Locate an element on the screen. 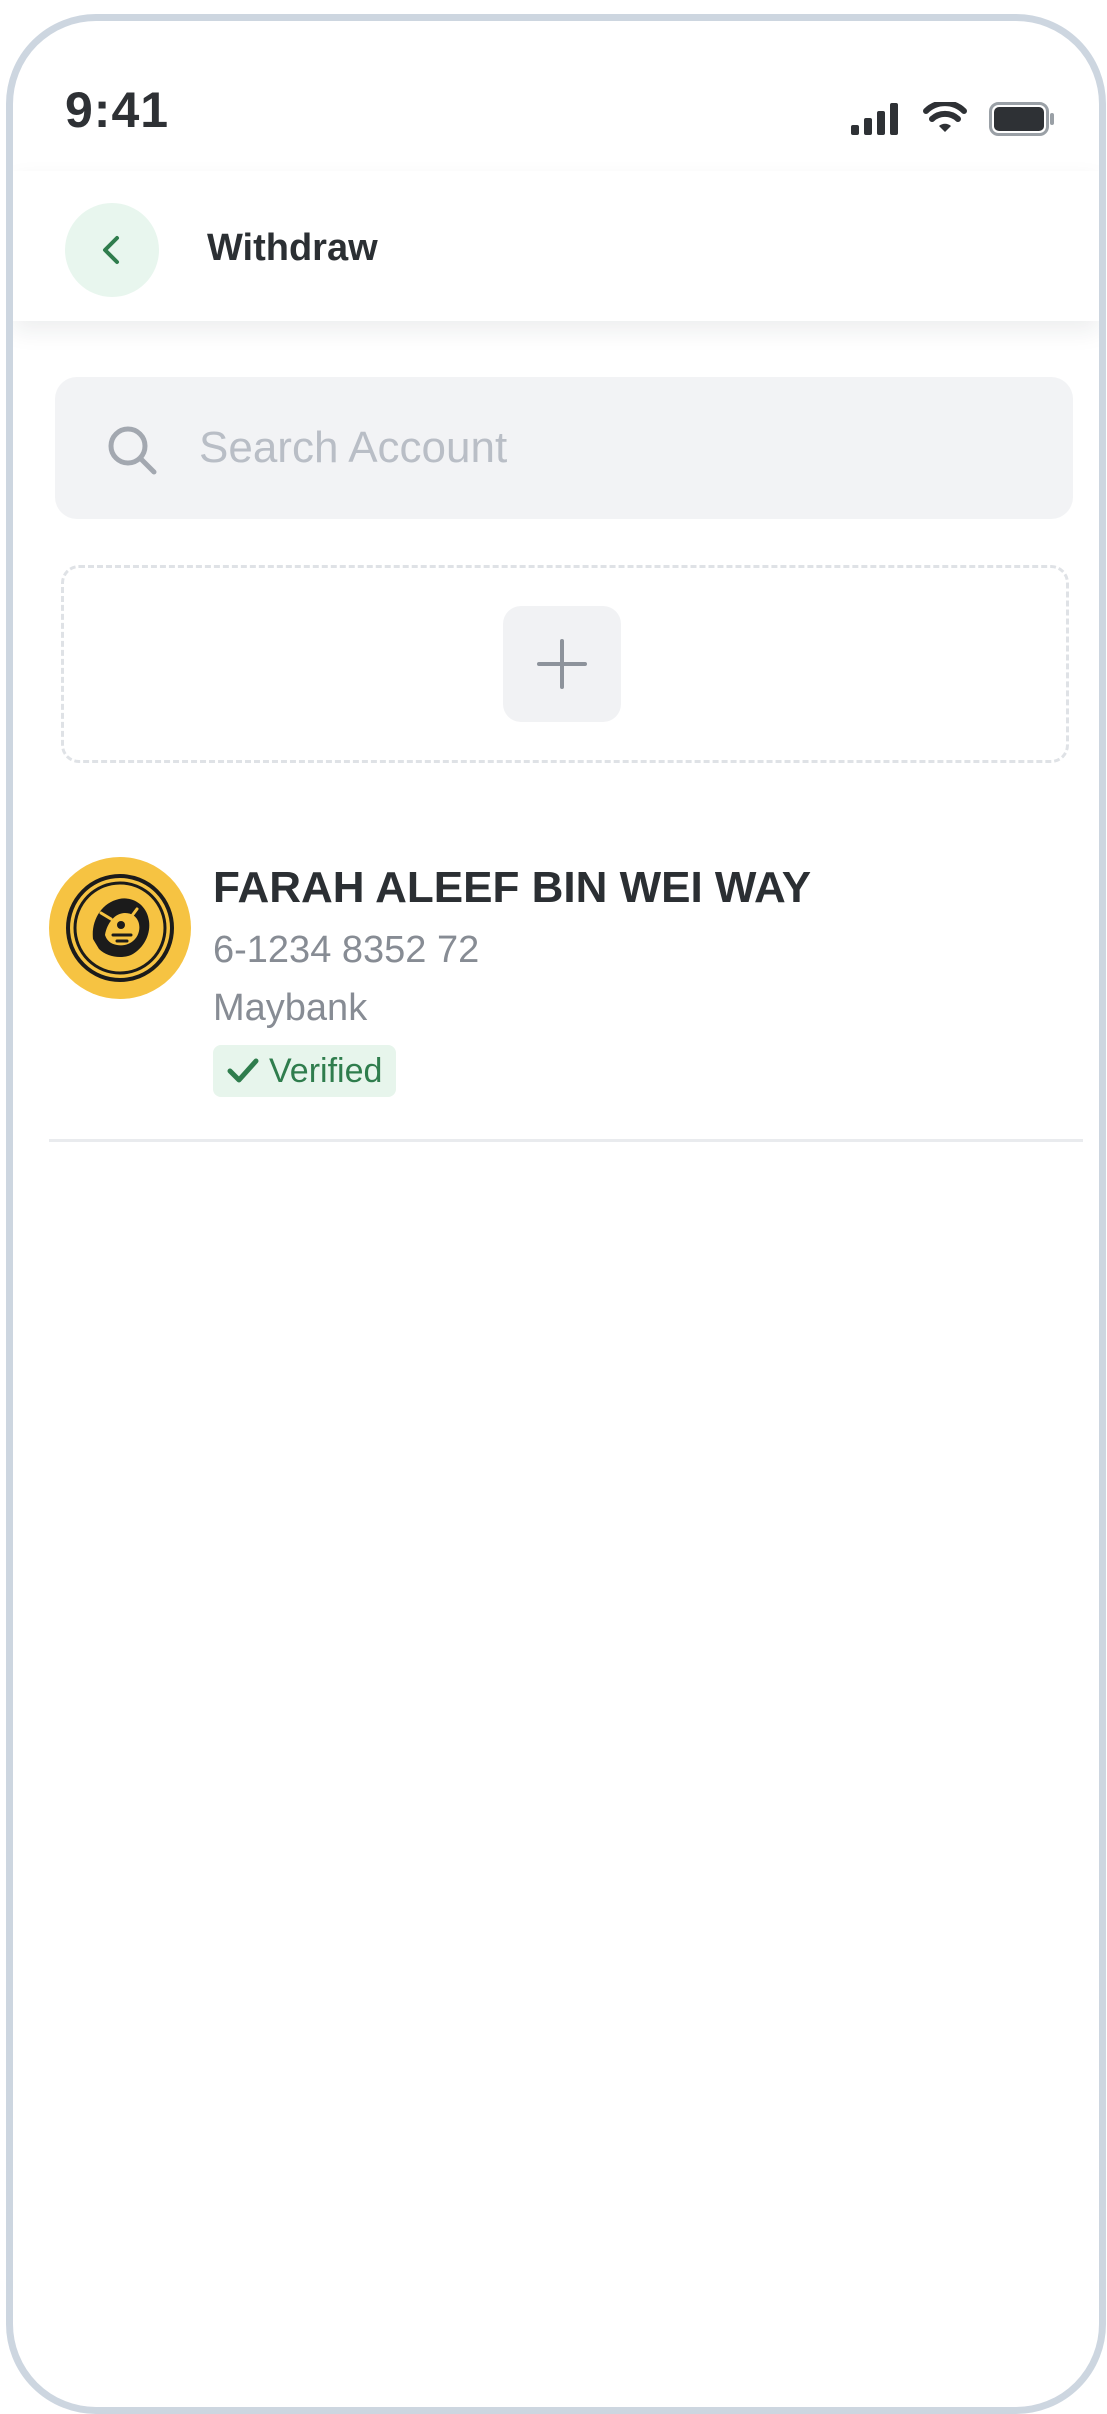 The width and height of the screenshot is (1107, 2414). bank-name: Maybank is located at coordinates (290, 1008).